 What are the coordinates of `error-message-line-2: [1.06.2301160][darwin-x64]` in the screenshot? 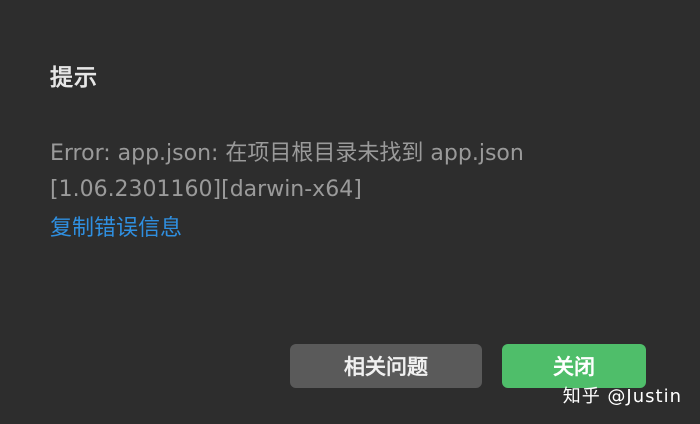 It's located at (206, 189).